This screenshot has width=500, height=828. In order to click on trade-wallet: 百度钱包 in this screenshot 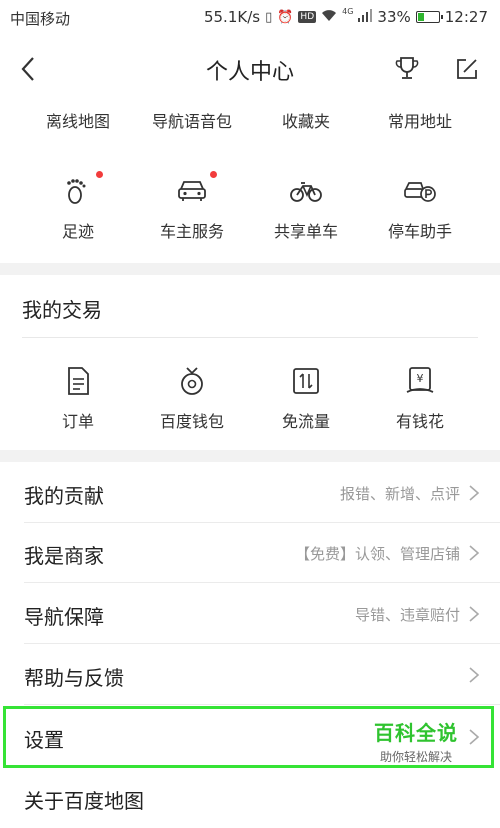, I will do `click(192, 398)`.